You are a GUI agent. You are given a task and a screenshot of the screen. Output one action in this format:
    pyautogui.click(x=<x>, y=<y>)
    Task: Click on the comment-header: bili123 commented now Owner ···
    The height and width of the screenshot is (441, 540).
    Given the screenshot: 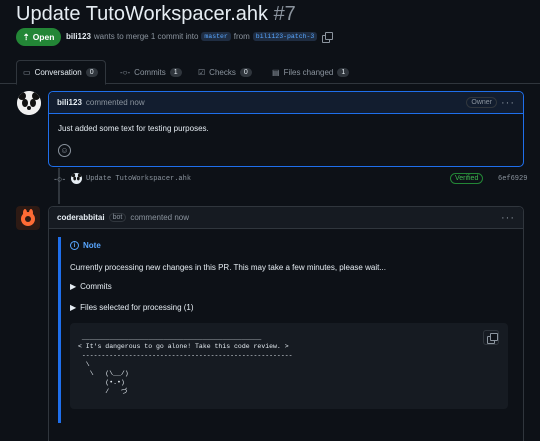 What is the action you would take?
    pyautogui.click(x=286, y=103)
    